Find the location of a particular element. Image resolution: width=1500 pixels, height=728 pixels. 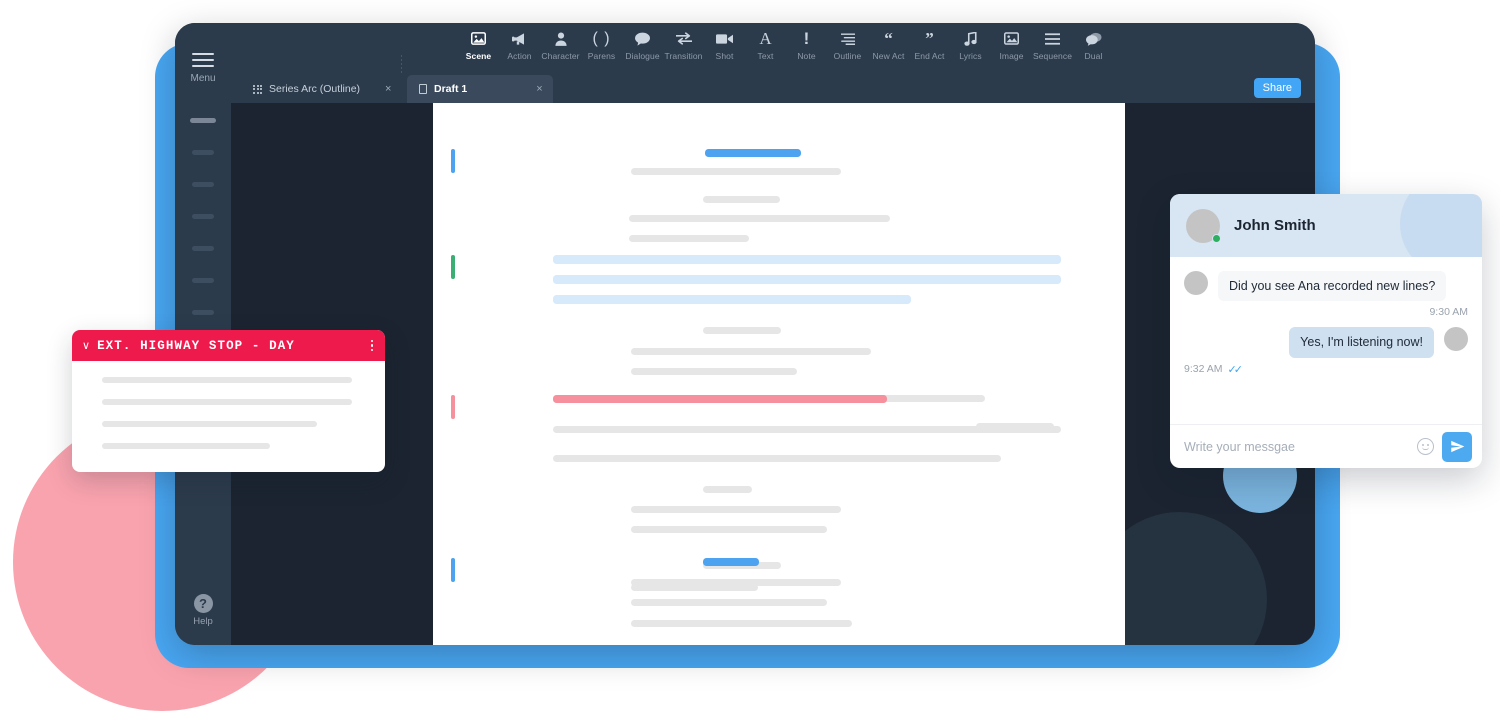

tab-draft-1: Draft 1 × is located at coordinates (480, 89).